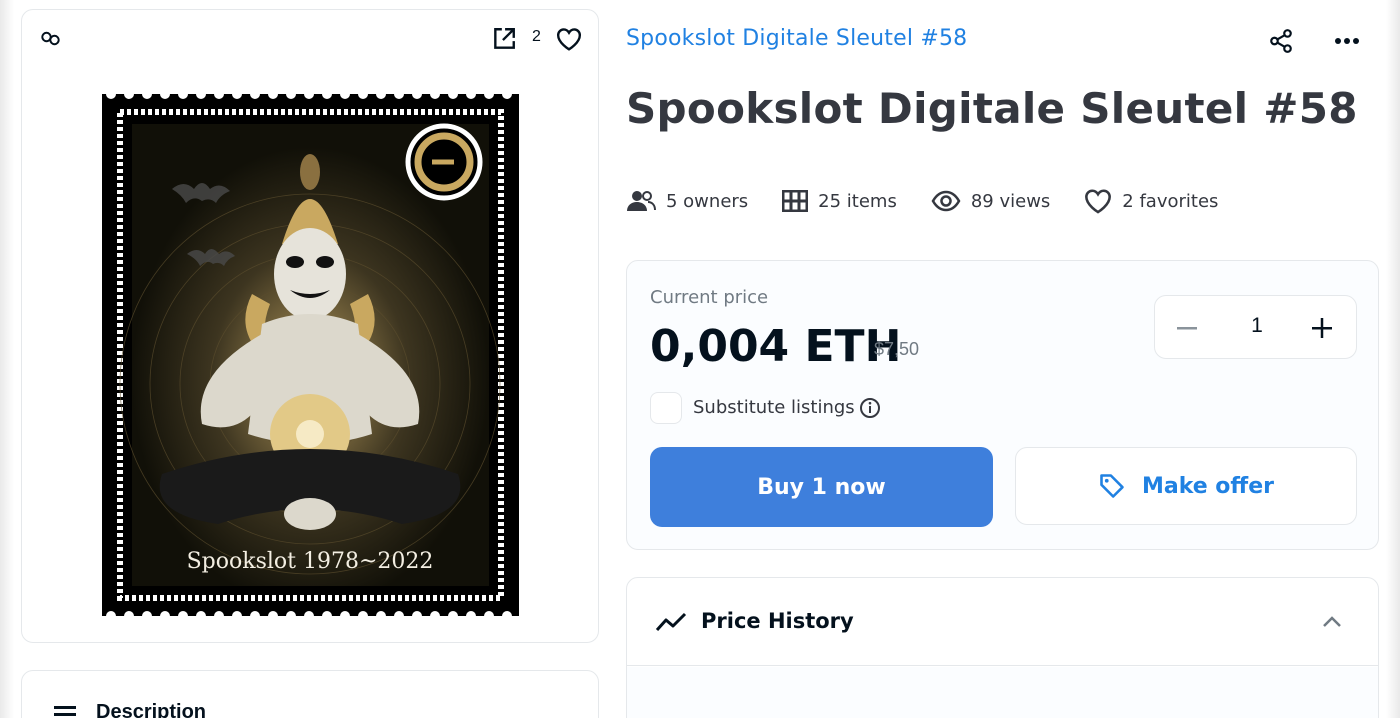  I want to click on collection-link: Spookslot Digitale Sleutel #58, so click(796, 38).